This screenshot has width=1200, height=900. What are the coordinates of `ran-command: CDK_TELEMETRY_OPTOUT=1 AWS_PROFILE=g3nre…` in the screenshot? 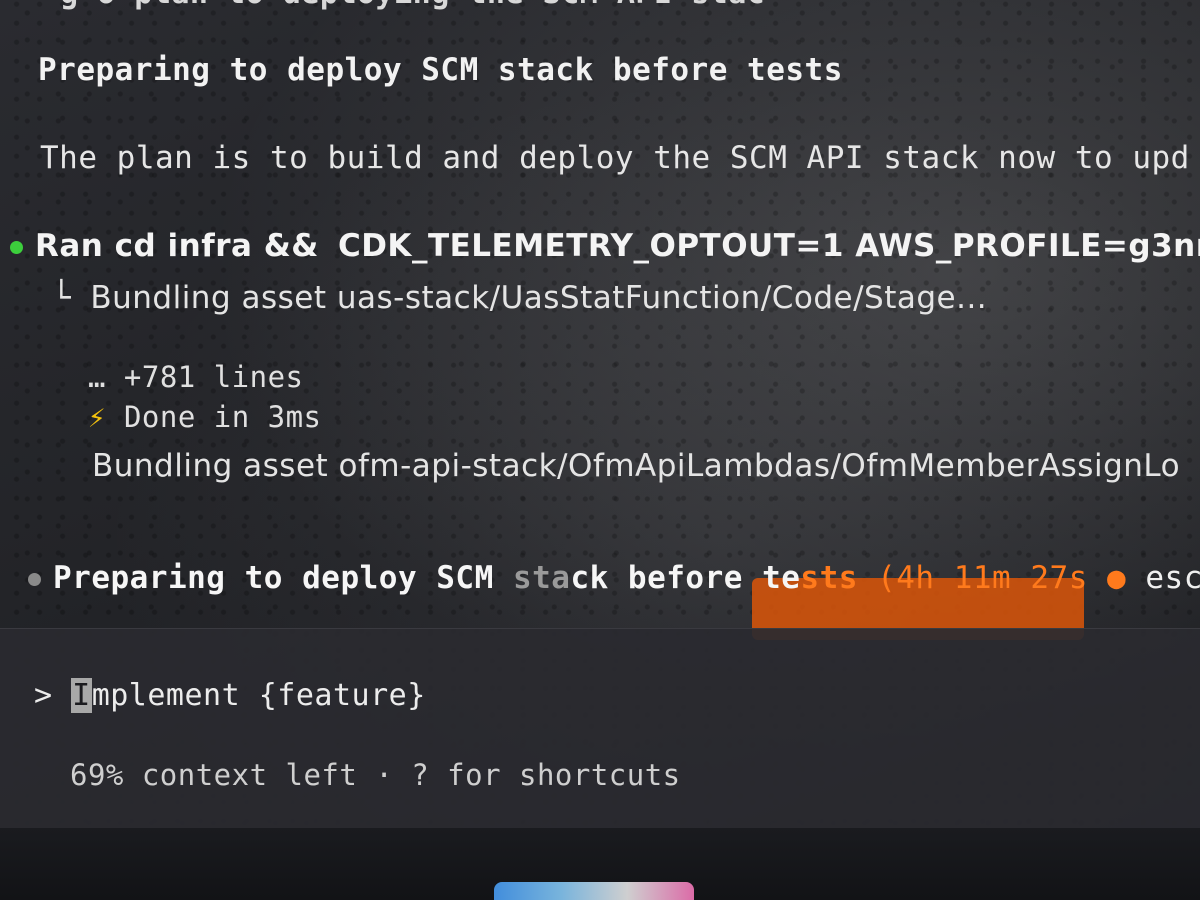 It's located at (768, 246).